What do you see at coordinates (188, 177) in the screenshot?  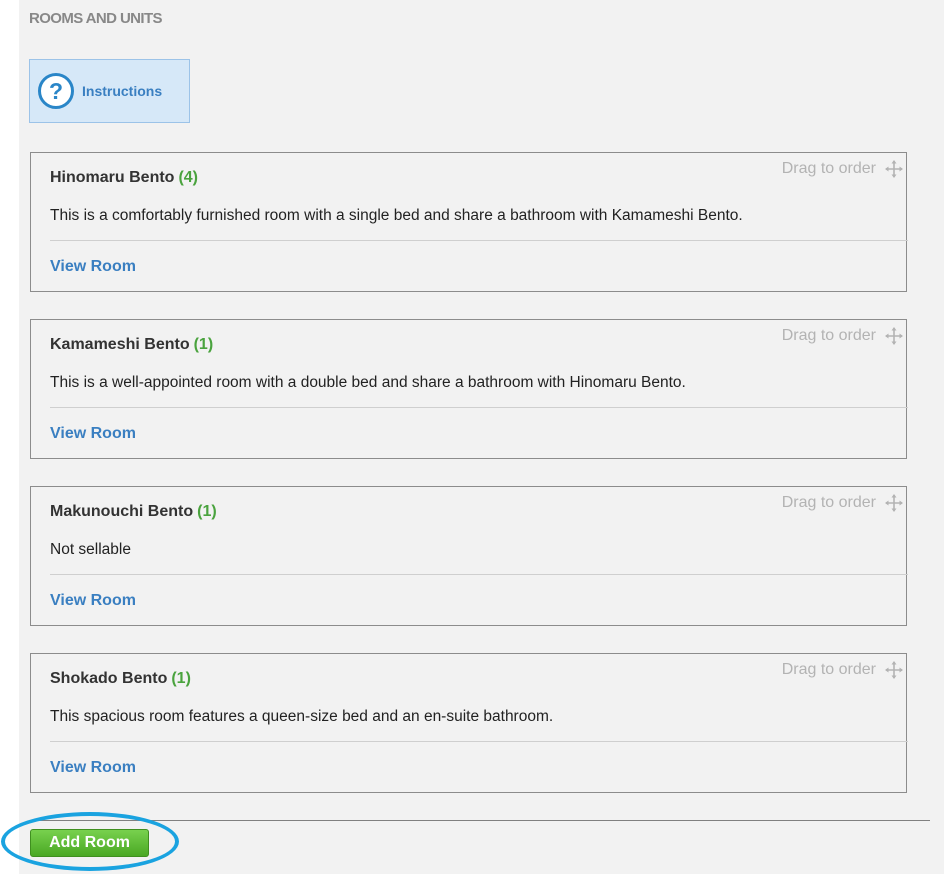 I see `room-unit-count: (4)` at bounding box center [188, 177].